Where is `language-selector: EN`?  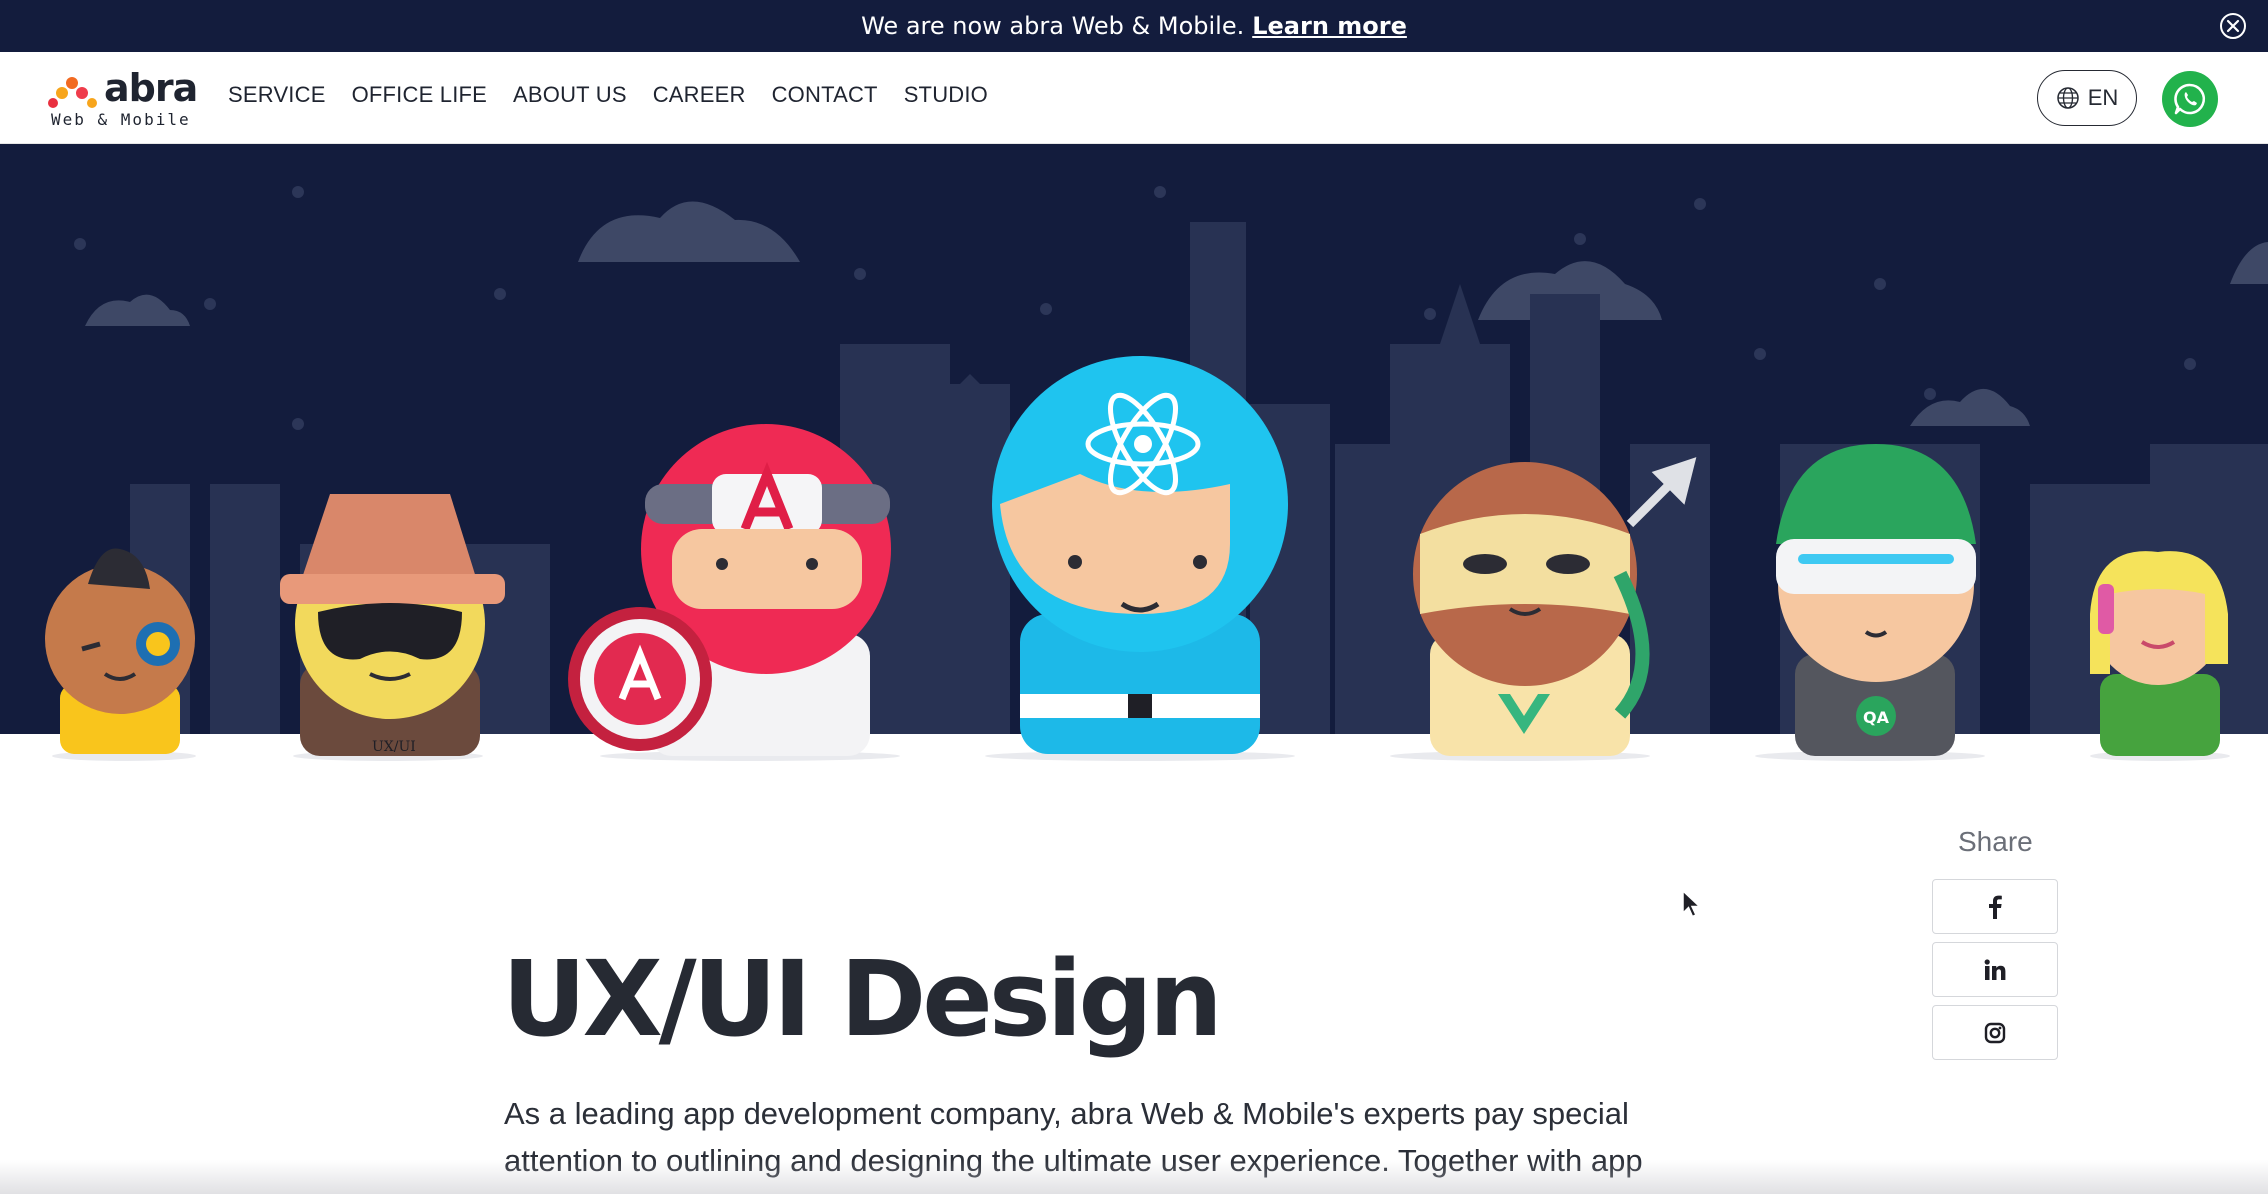
language-selector: EN is located at coordinates (2087, 98).